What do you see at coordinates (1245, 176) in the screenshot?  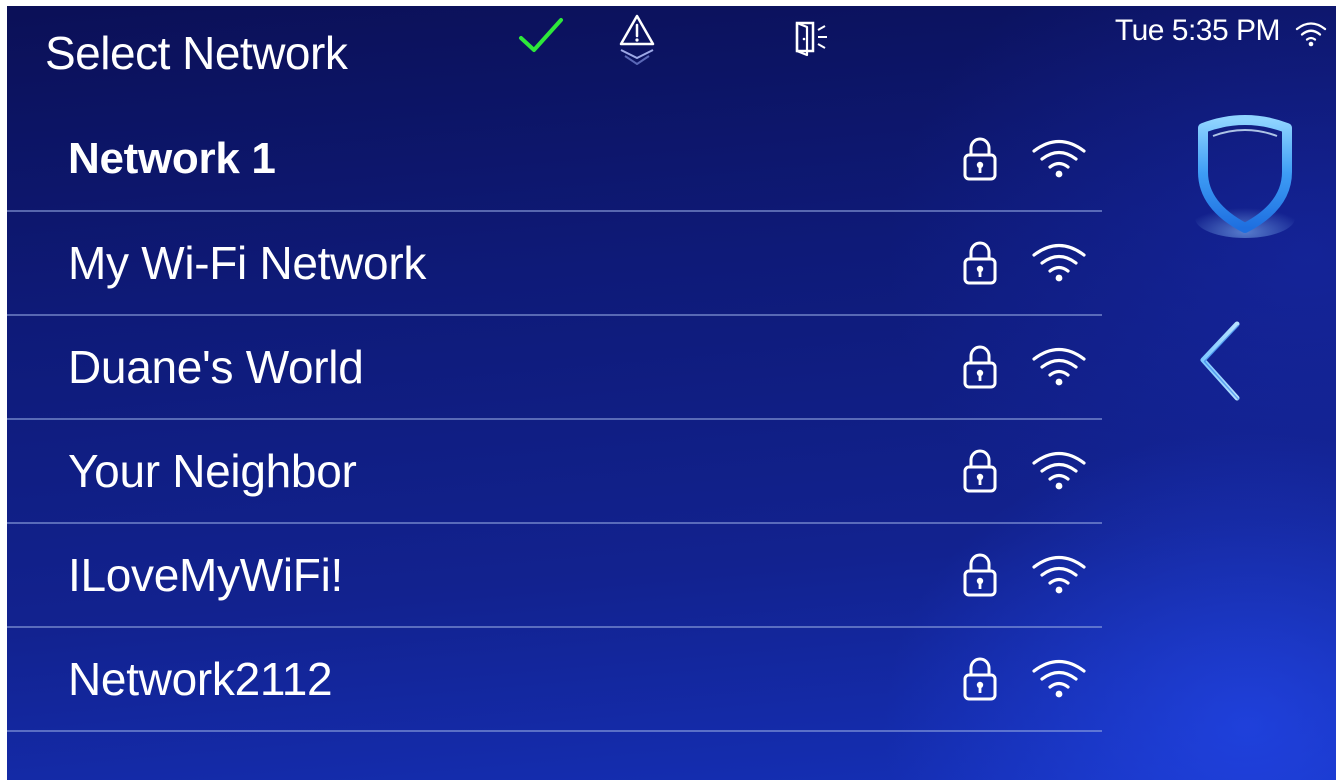 I see `shield-button` at bounding box center [1245, 176].